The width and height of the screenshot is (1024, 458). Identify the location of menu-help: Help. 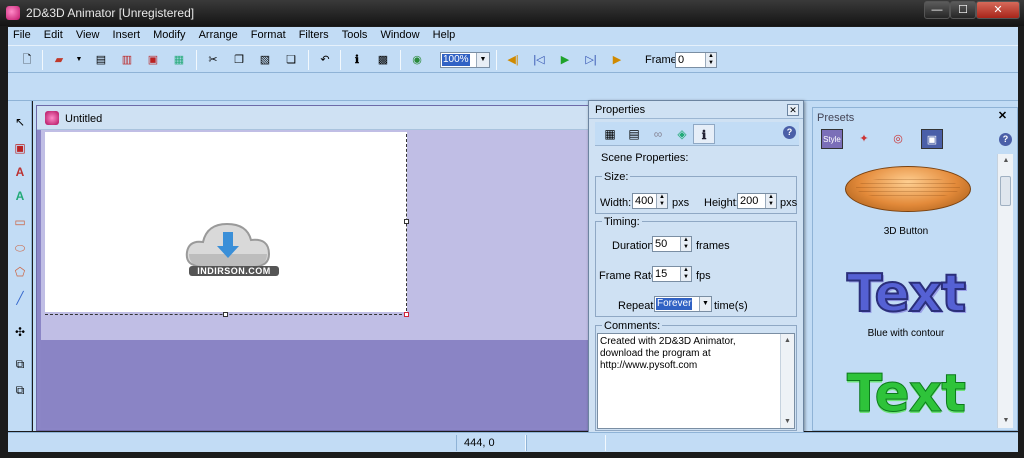
(444, 35).